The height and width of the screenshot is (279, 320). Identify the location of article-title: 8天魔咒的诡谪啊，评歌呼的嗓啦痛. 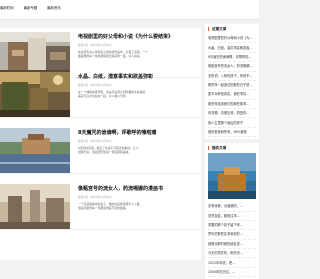
(138, 133).